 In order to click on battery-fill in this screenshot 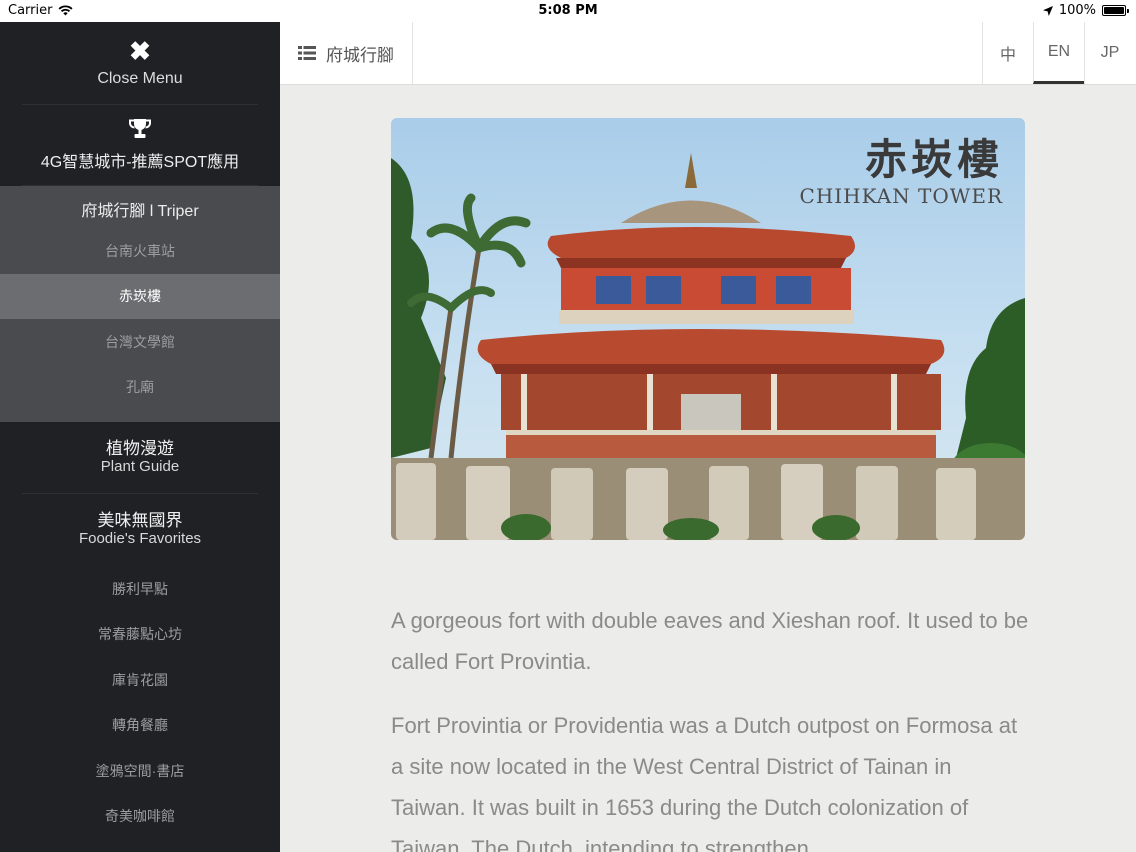, I will do `click(1114, 10)`.